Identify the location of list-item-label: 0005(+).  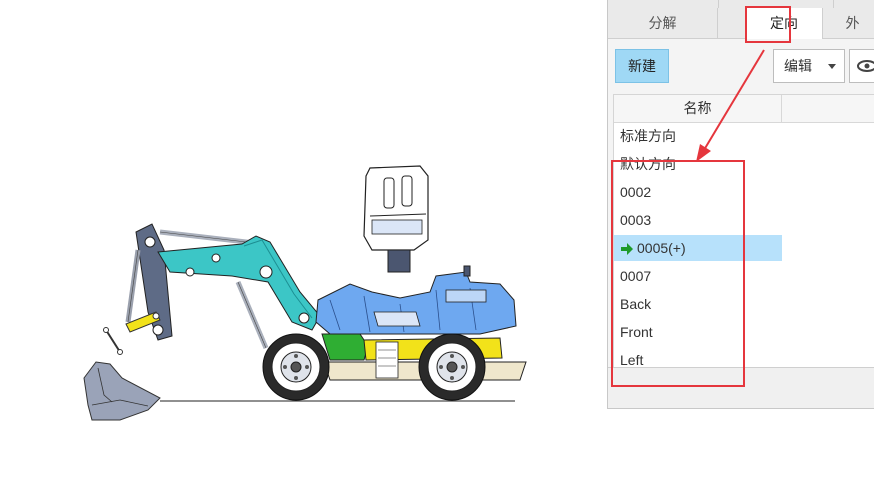
(661, 248).